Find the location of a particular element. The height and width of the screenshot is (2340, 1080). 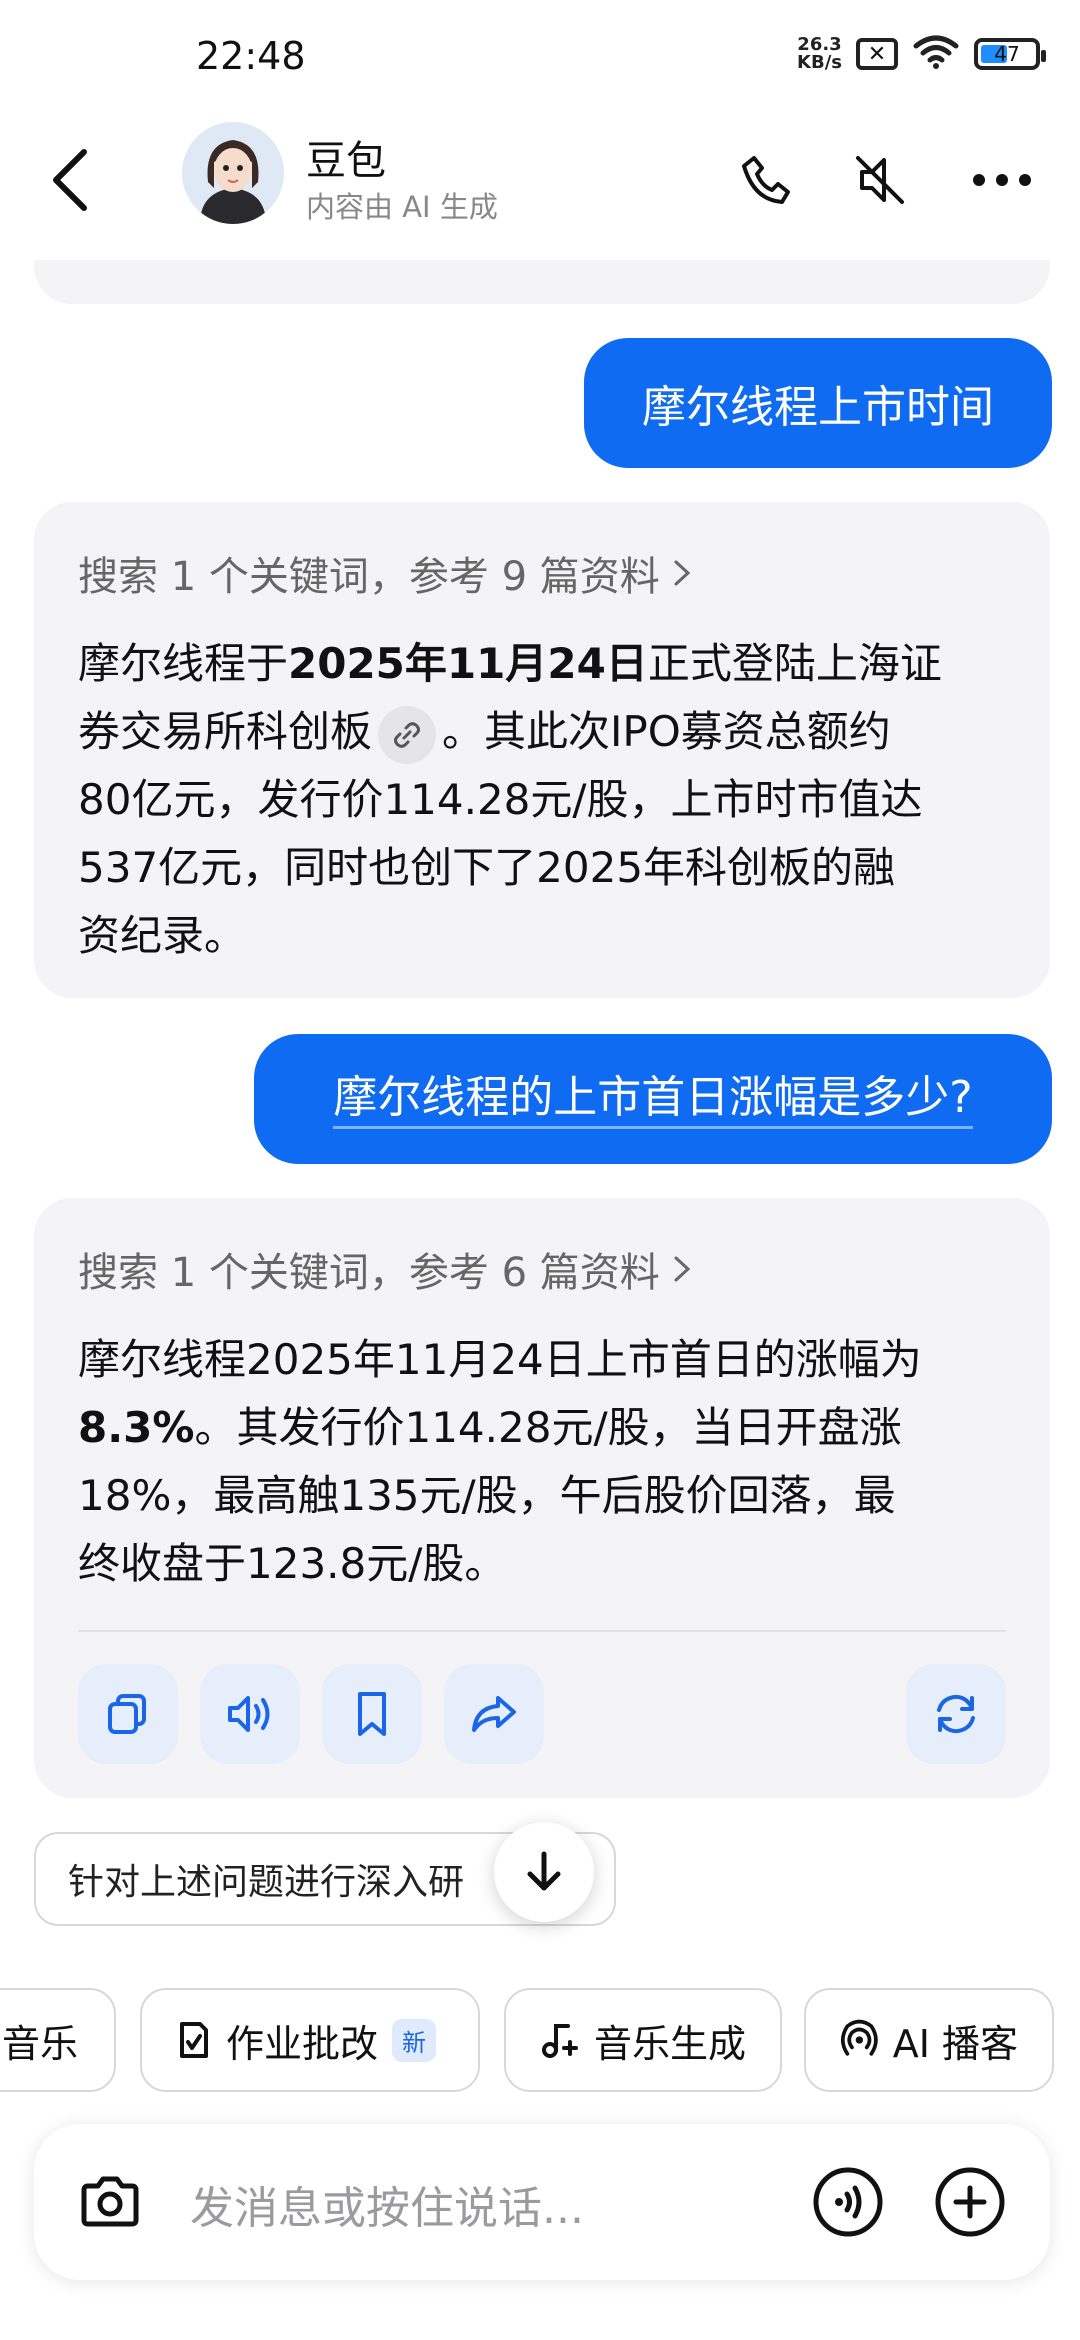

read-aloud-button is located at coordinates (250, 1714).